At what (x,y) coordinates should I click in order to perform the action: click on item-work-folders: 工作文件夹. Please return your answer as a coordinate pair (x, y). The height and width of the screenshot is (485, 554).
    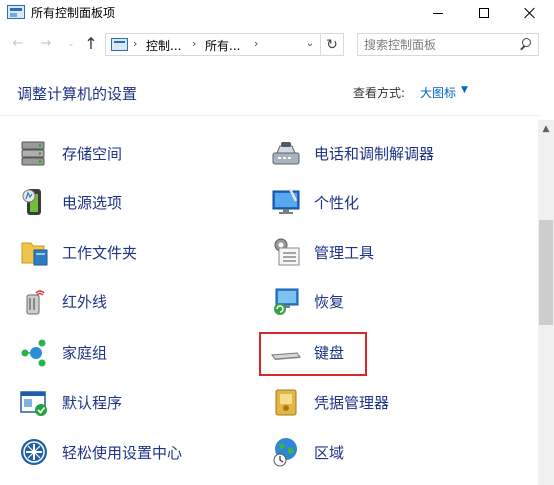
    Looking at the image, I should click on (77, 252).